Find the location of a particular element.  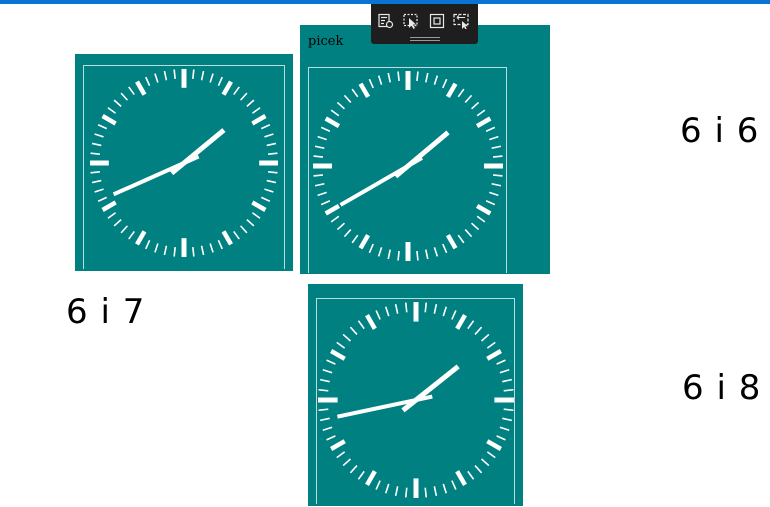

analog-clock-face is located at coordinates (184, 163).